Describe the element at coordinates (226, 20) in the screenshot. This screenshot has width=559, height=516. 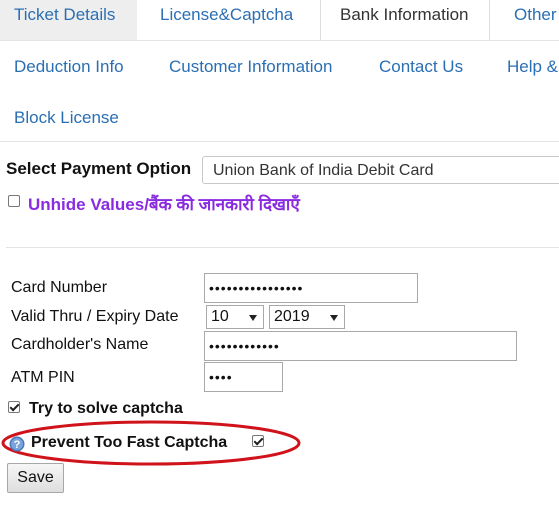
I see `tab-license-captcha: License&Captcha` at that location.